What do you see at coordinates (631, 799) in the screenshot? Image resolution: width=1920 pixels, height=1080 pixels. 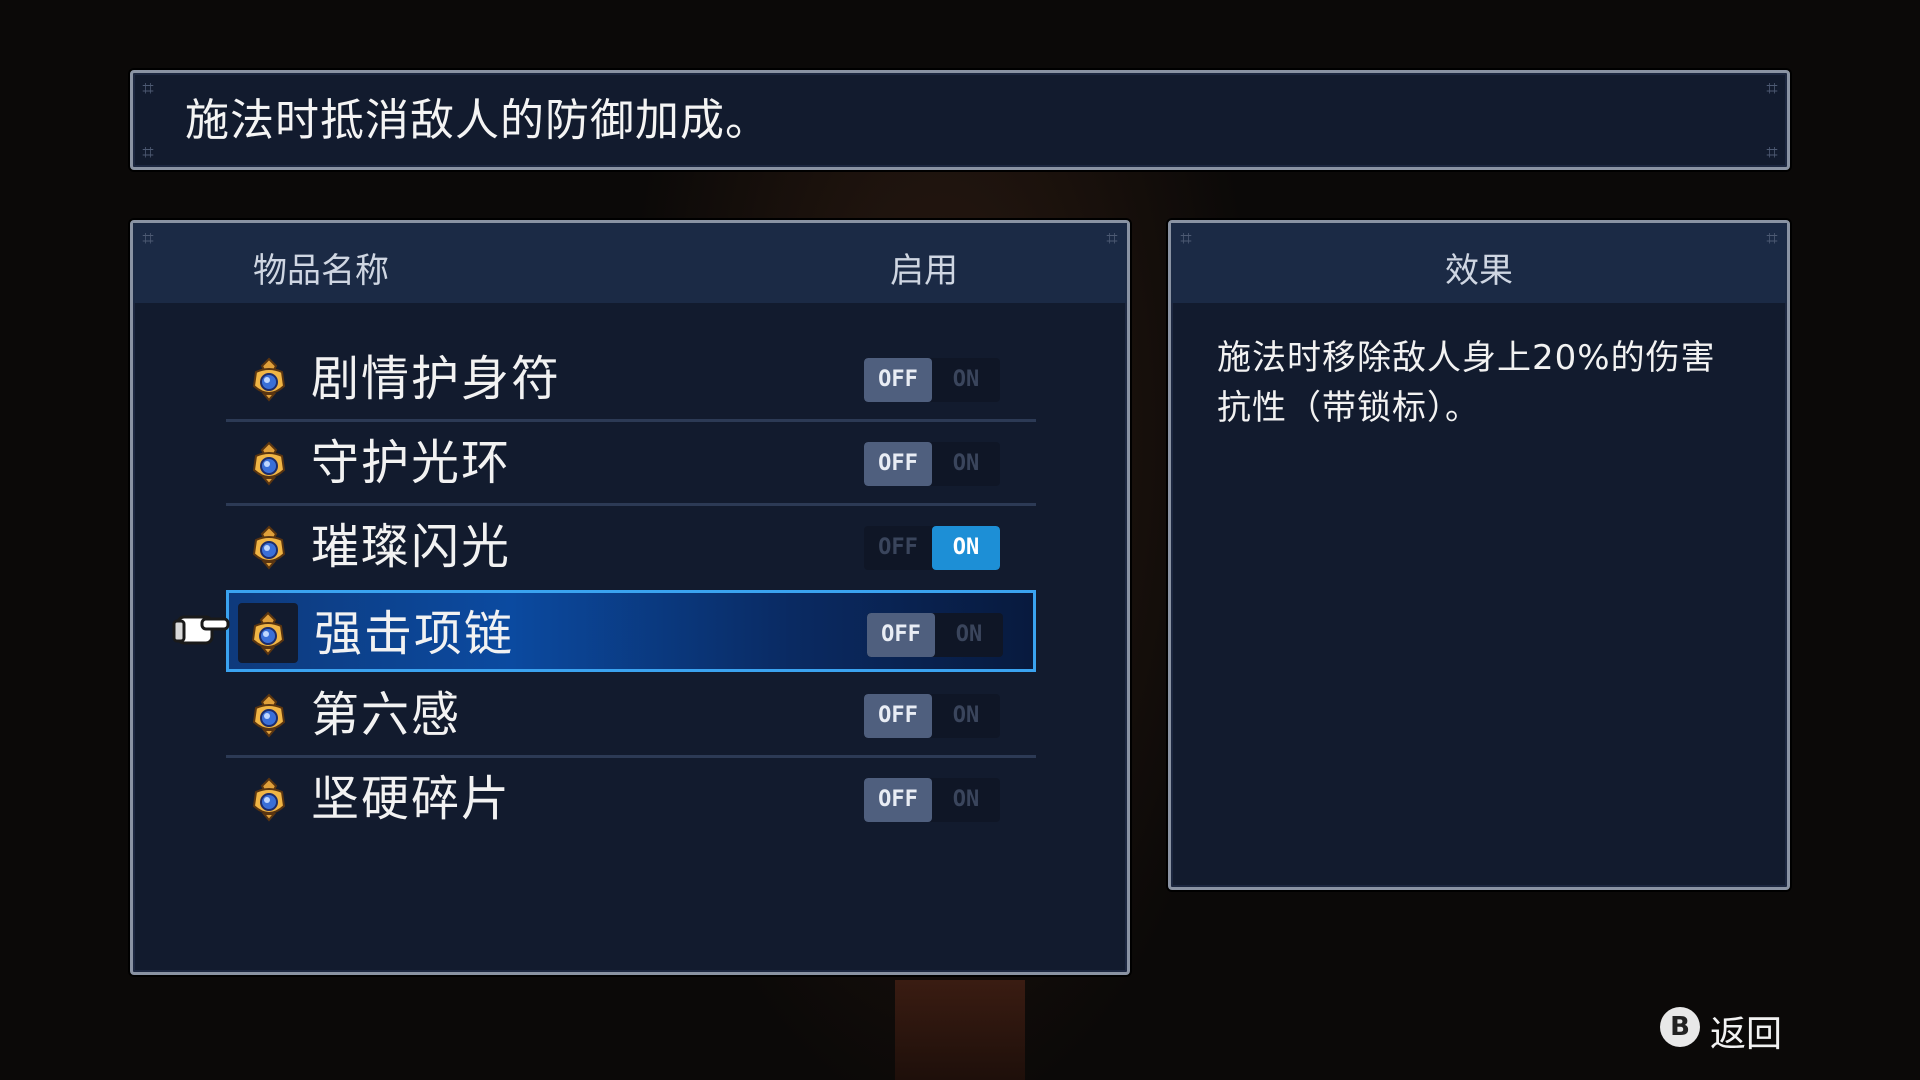 I see `item-row: 坚硬碎片 OFF ON` at bounding box center [631, 799].